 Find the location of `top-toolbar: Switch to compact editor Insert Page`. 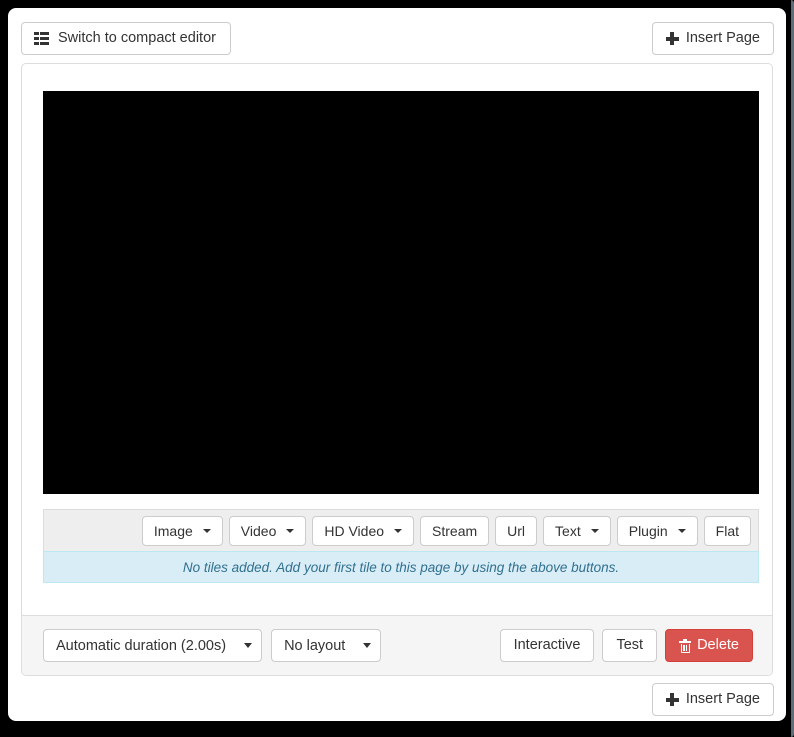

top-toolbar: Switch to compact editor Insert Page is located at coordinates (397, 32).